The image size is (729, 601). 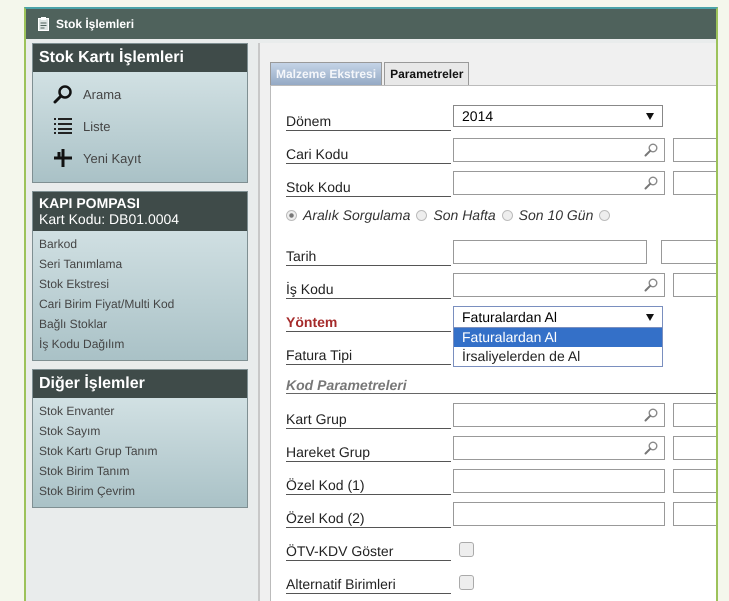 I want to click on sidebar-link: Stok Ekstresi, so click(x=74, y=284).